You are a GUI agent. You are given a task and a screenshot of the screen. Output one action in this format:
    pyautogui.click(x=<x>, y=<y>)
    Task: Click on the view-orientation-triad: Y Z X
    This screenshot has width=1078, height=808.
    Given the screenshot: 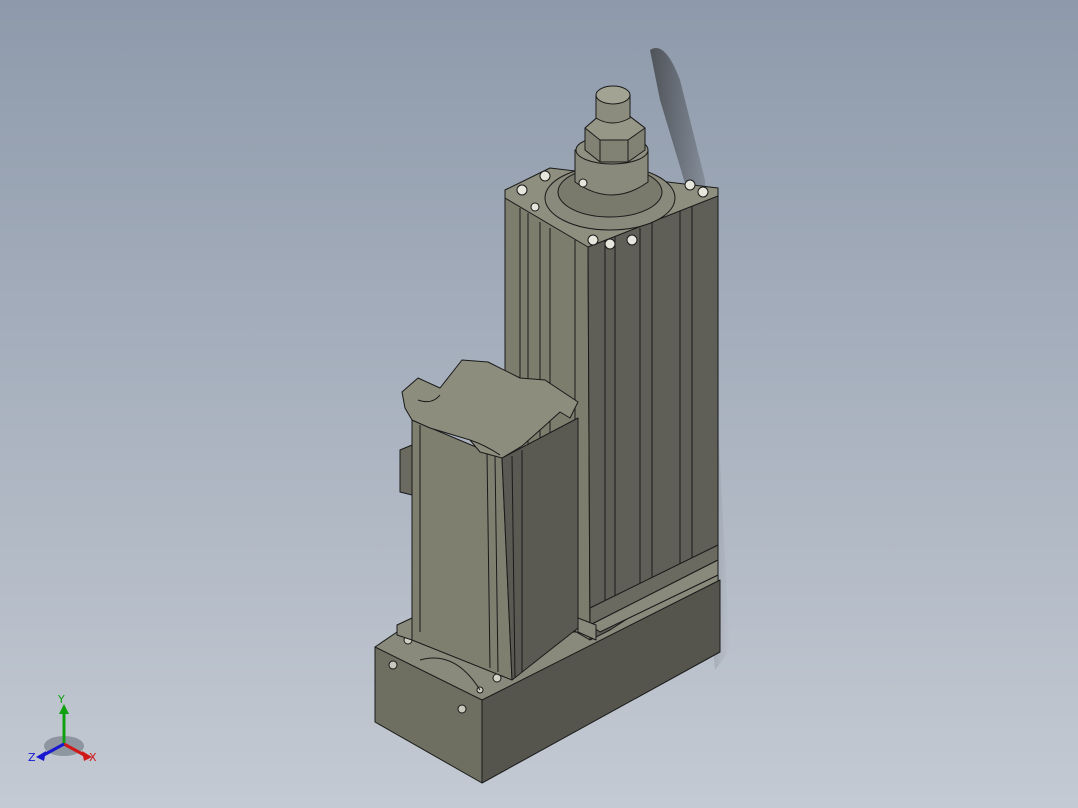 What is the action you would take?
    pyautogui.click(x=66, y=731)
    